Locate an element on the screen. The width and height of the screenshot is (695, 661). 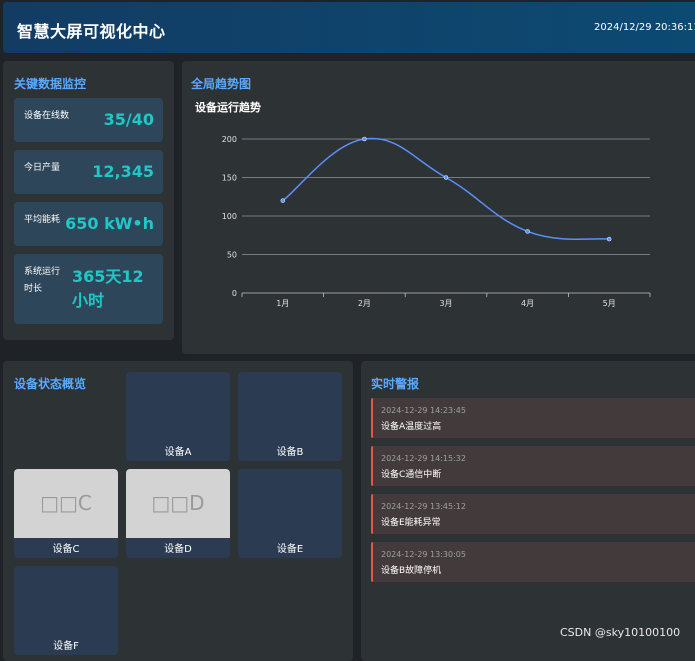
device-image-placeholder: □□C is located at coordinates (66, 503).